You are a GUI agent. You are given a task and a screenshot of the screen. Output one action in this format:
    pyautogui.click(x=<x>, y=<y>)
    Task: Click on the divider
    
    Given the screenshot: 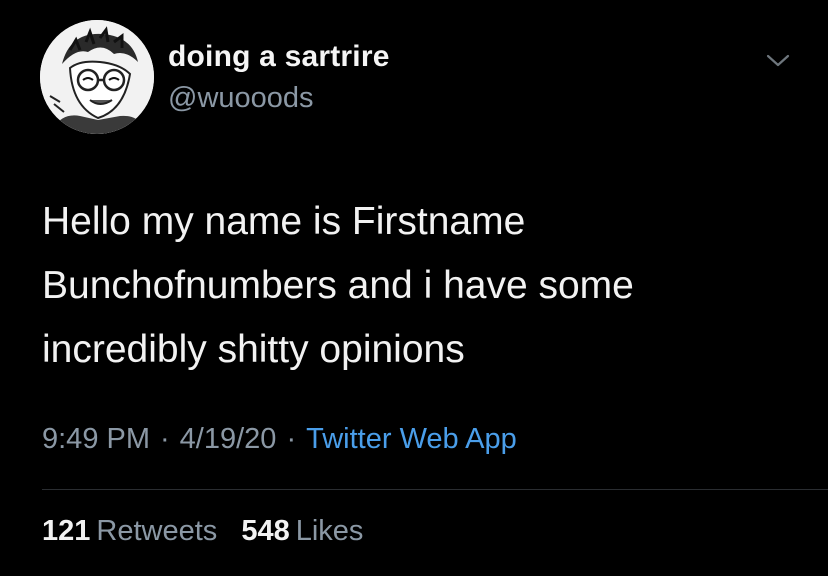 What is the action you would take?
    pyautogui.click(x=435, y=489)
    